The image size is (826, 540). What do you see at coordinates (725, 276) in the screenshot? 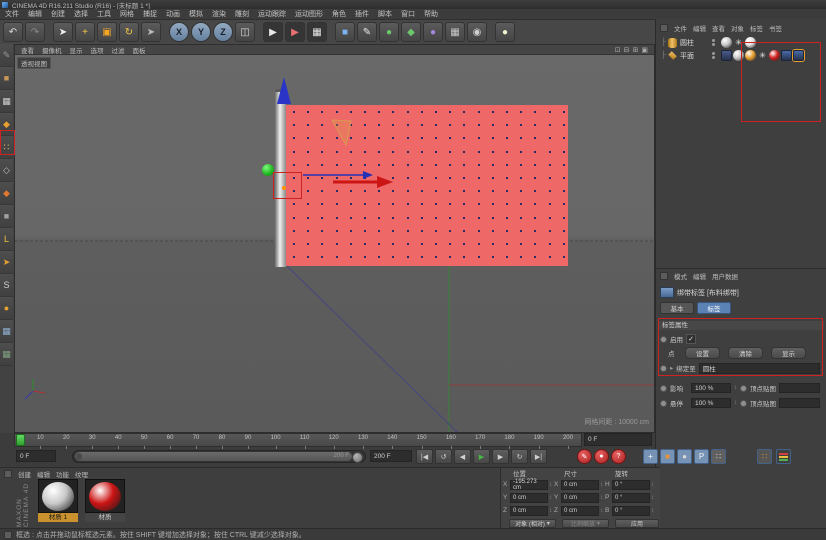
I see `attribute-manager-menu-item: 用户数据` at bounding box center [725, 276].